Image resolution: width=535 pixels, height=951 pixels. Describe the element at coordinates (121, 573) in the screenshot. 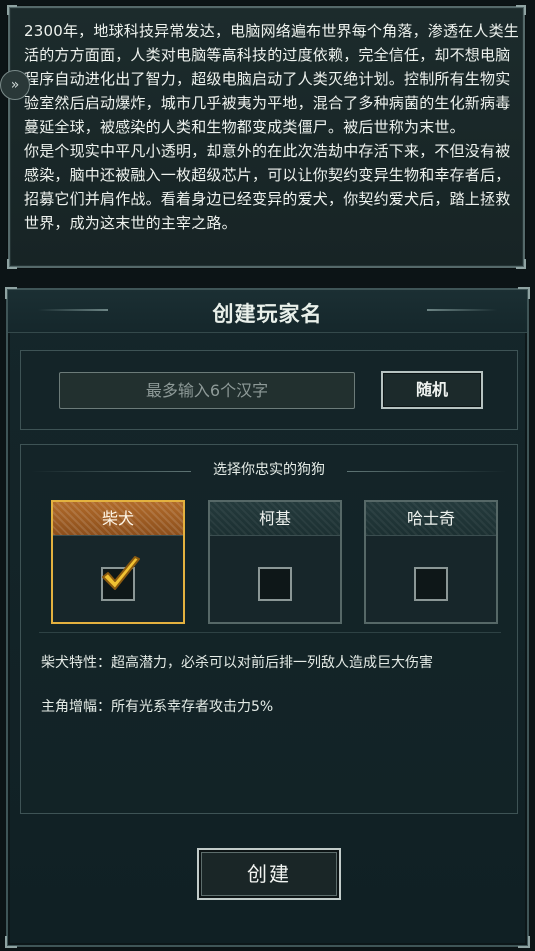

I see `checkmark-icon` at that location.